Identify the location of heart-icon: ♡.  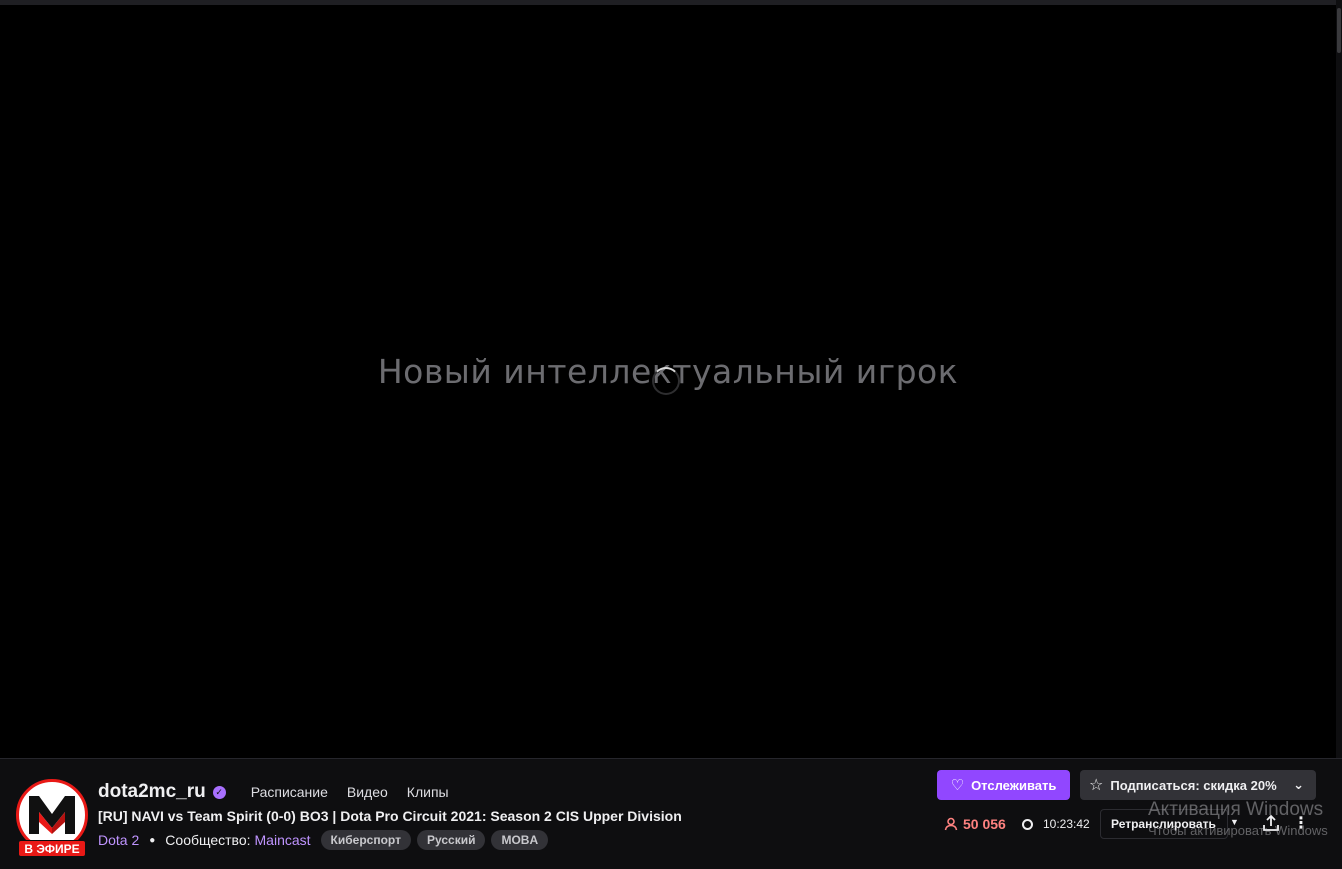
(957, 785).